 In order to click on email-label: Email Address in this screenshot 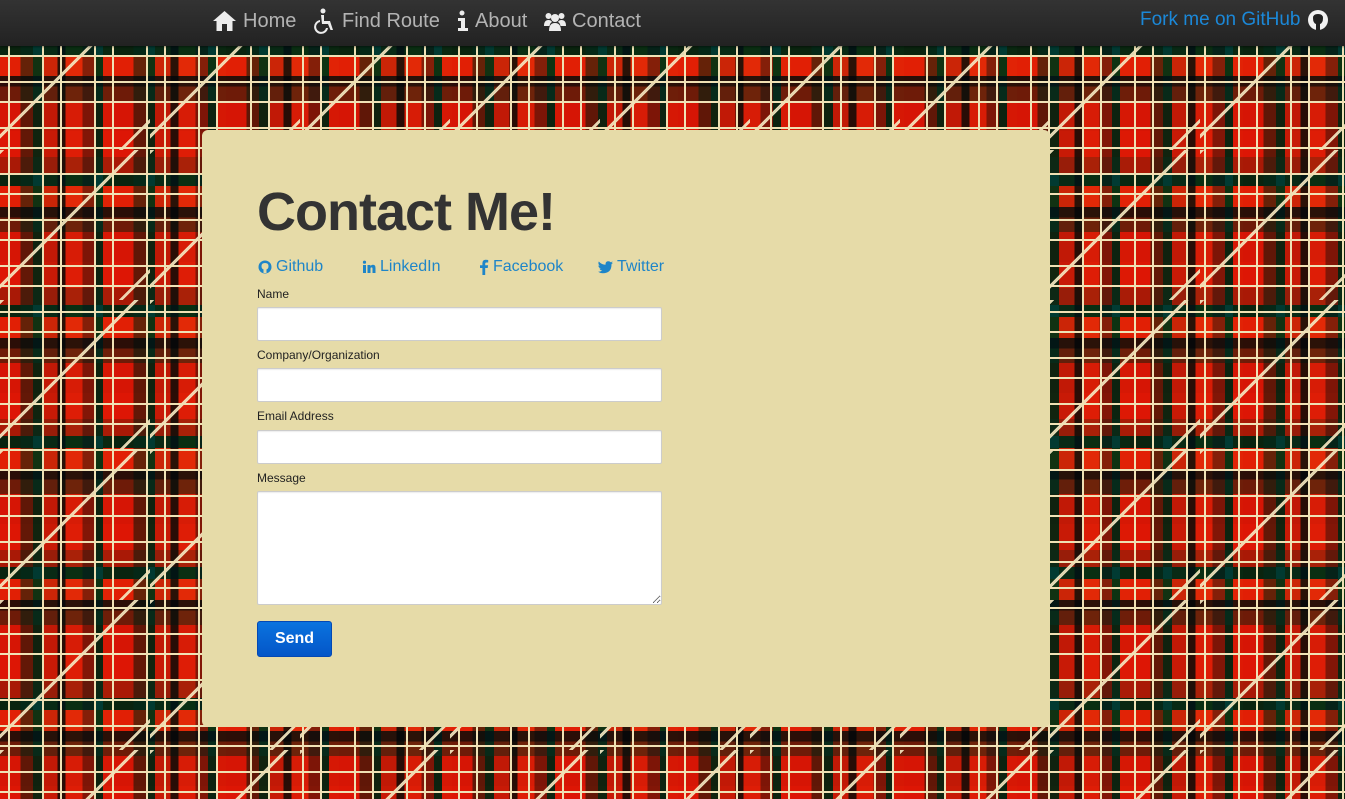, I will do `click(295, 416)`.